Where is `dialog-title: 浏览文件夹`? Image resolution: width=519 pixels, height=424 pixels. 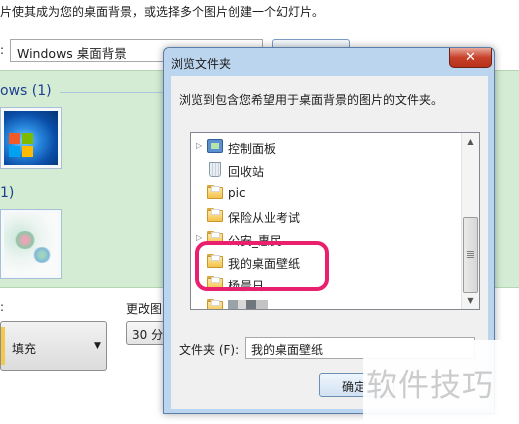
dialog-title: 浏览文件夹 is located at coordinates (201, 64).